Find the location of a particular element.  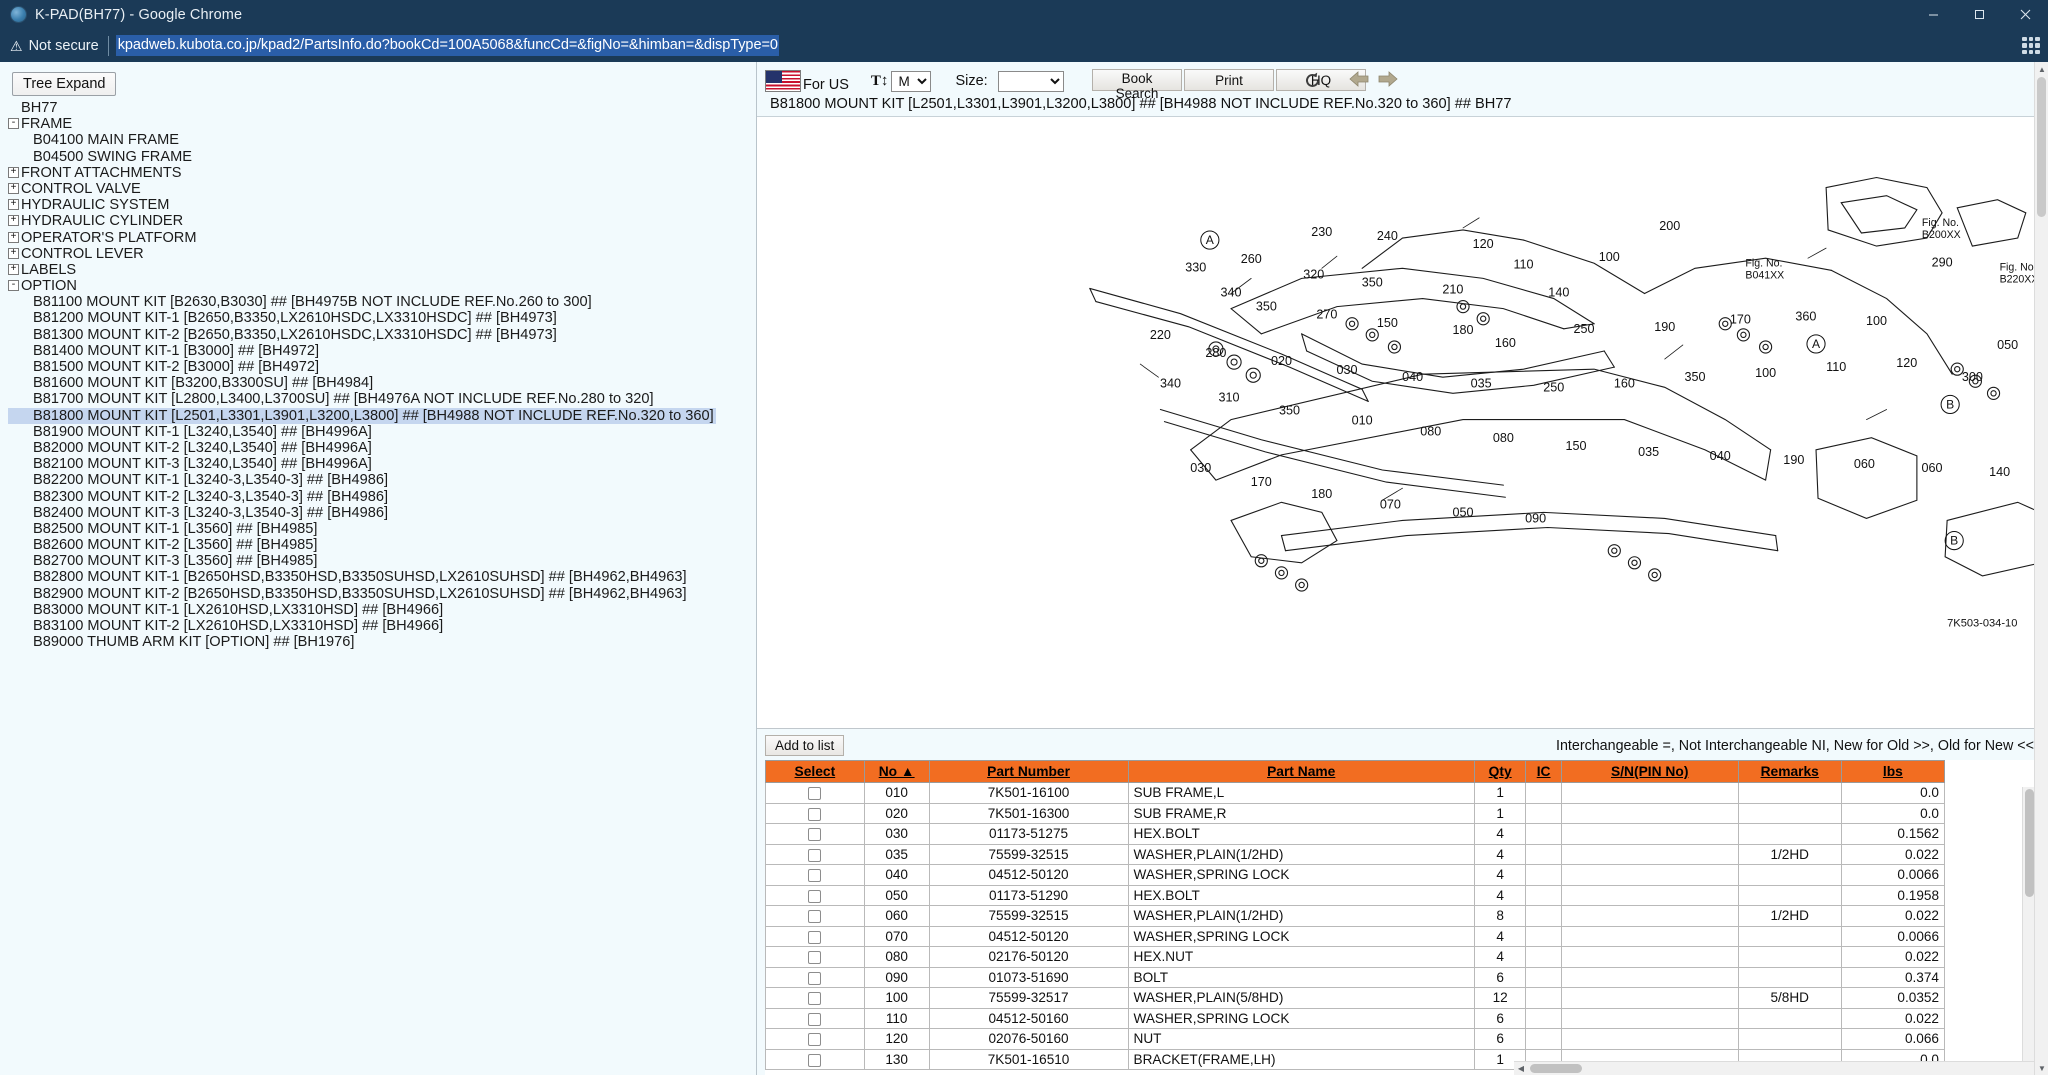

tree-item-0: - FRAME is located at coordinates (382, 124).